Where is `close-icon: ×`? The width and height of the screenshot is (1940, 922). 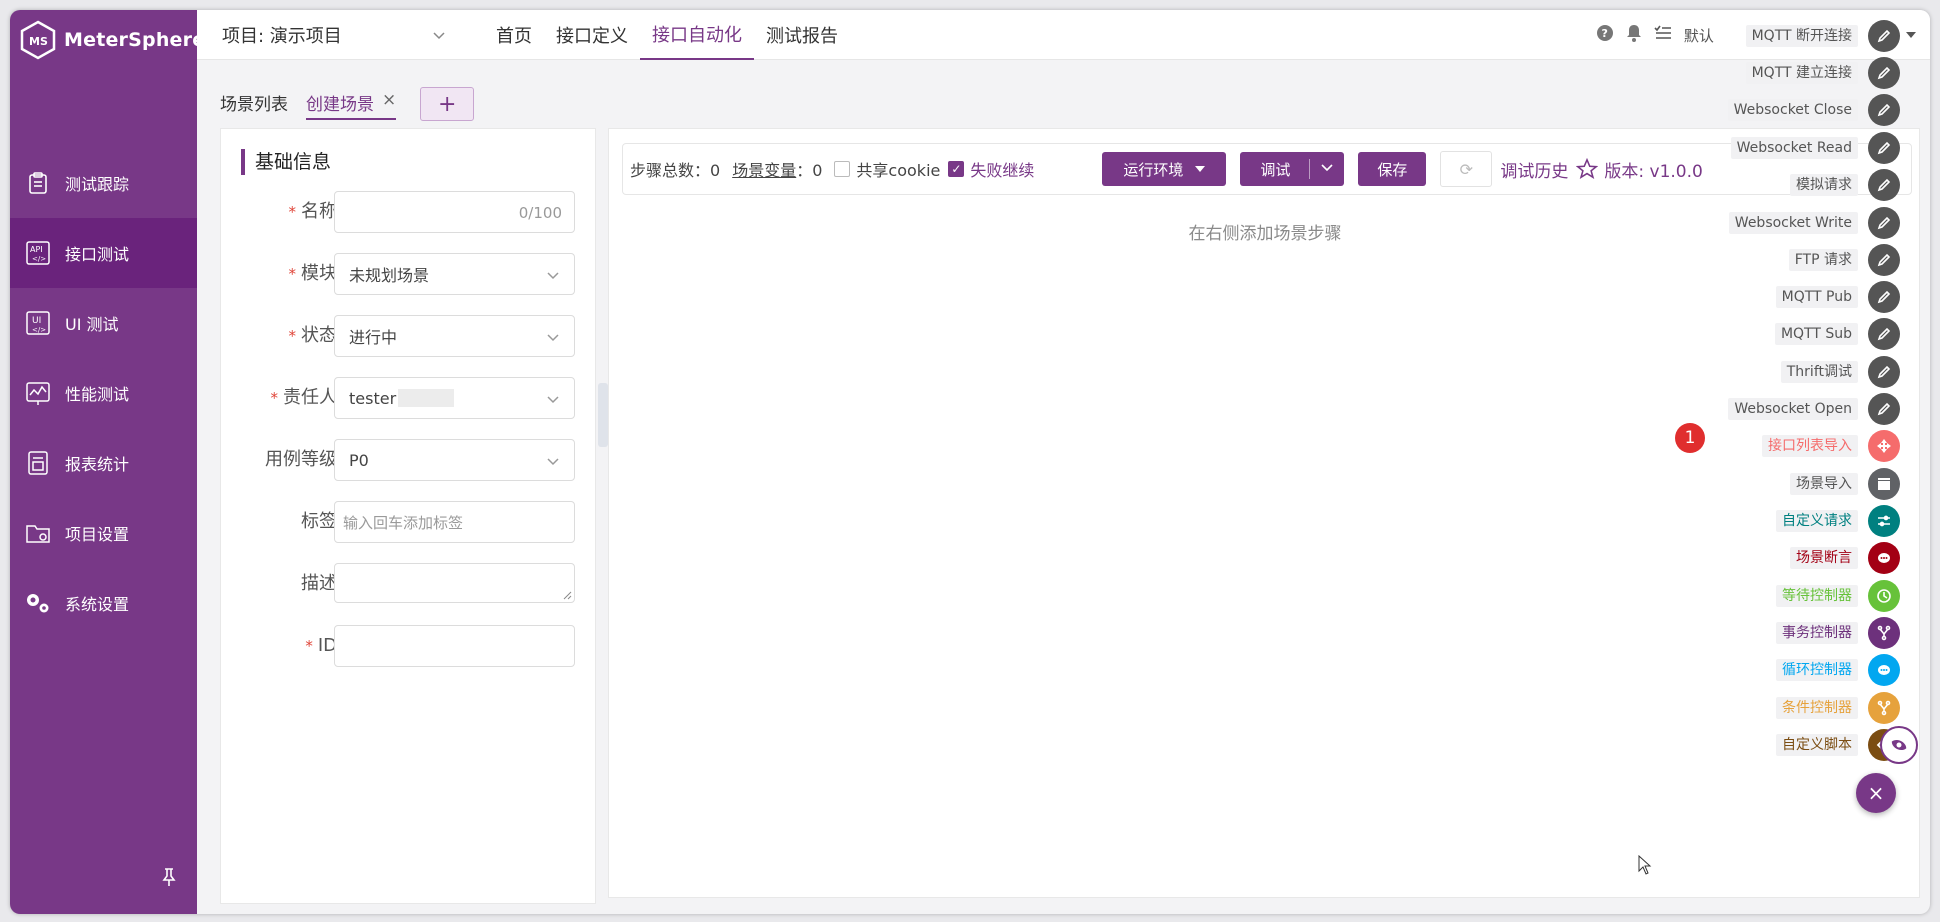
close-icon: × is located at coordinates (389, 100).